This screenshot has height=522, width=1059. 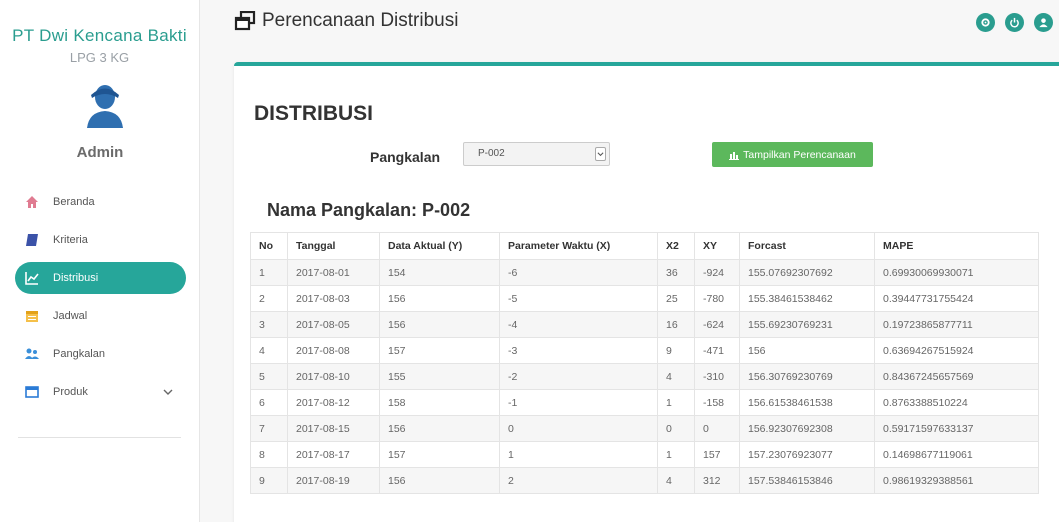 I want to click on table-cell: 157.53846153846, so click(x=807, y=480).